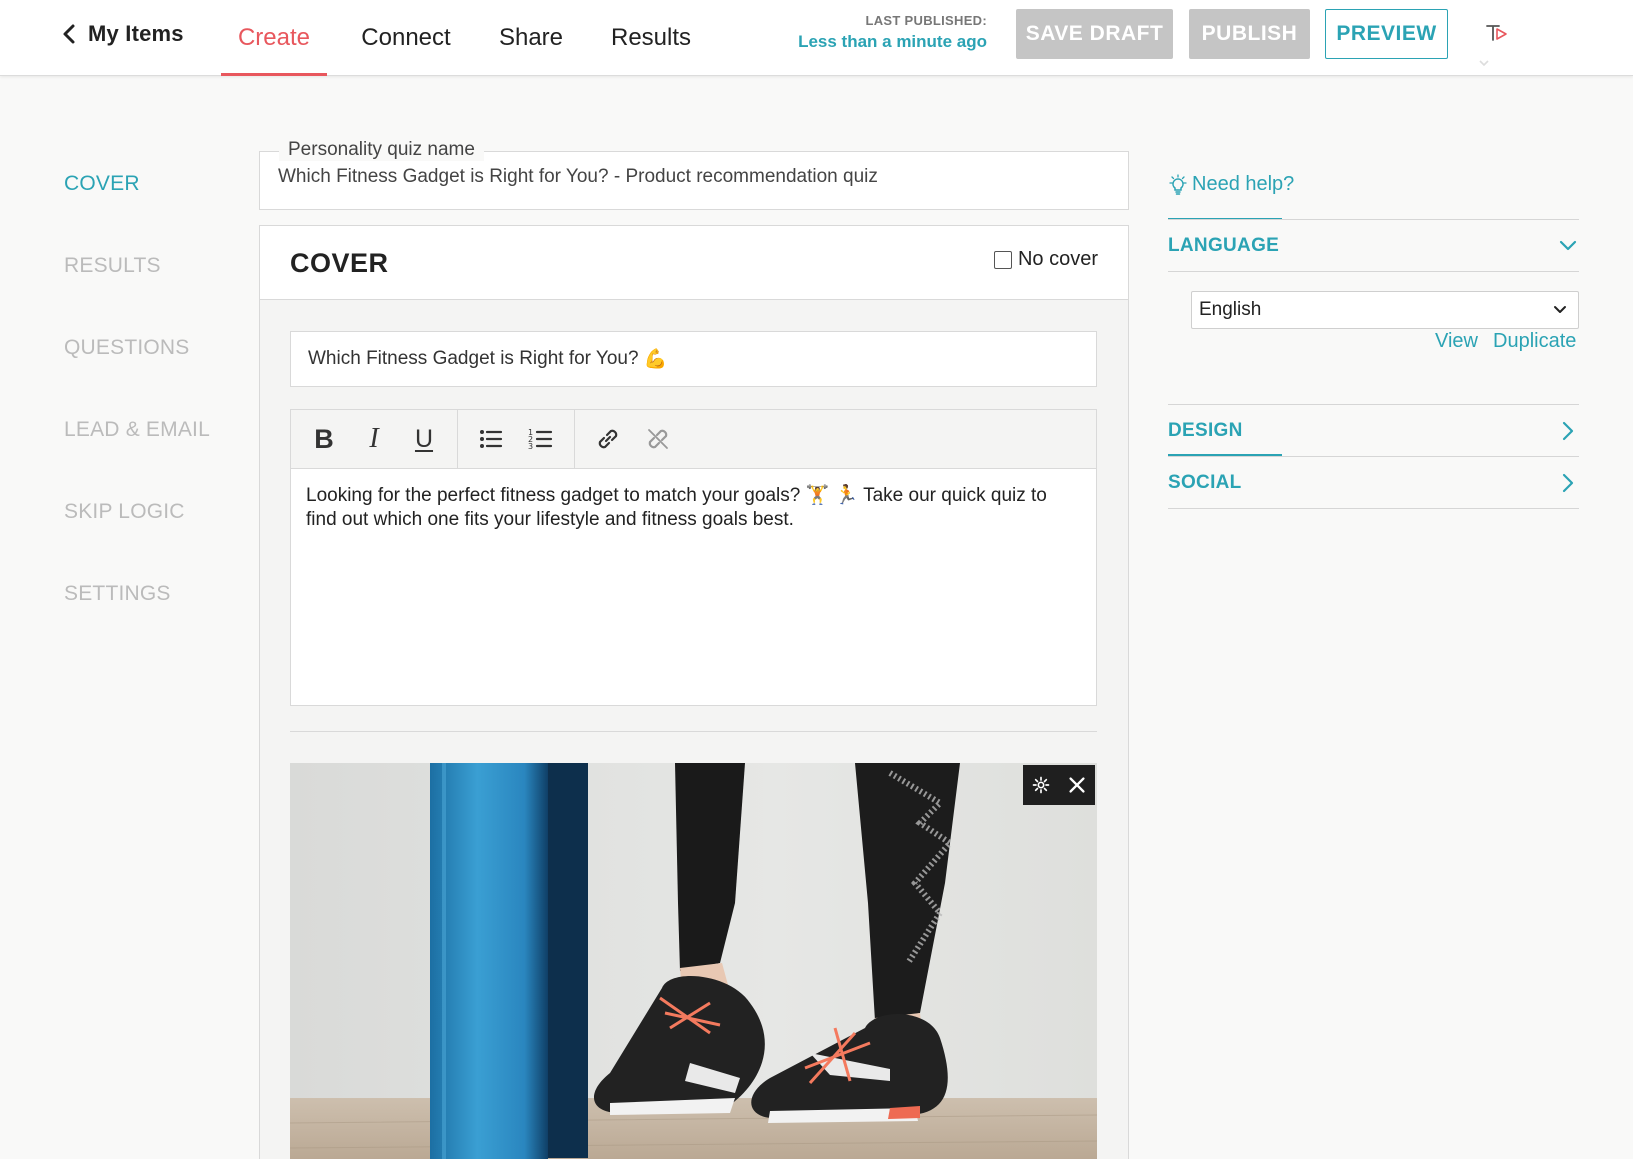 This screenshot has height=1159, width=1633. I want to click on numbered-list-icon: 1 2 3, so click(540, 439).